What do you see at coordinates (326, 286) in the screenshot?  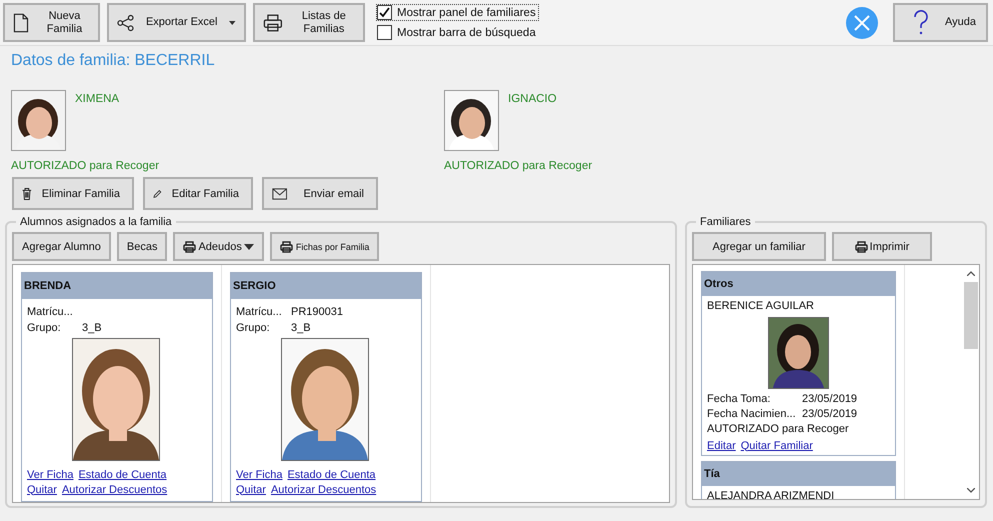 I see `card-header: SERGIO` at bounding box center [326, 286].